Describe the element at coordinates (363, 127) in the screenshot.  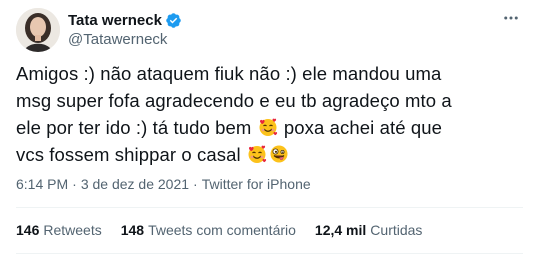
I see `tweet-line-text: poxa achei até que` at that location.